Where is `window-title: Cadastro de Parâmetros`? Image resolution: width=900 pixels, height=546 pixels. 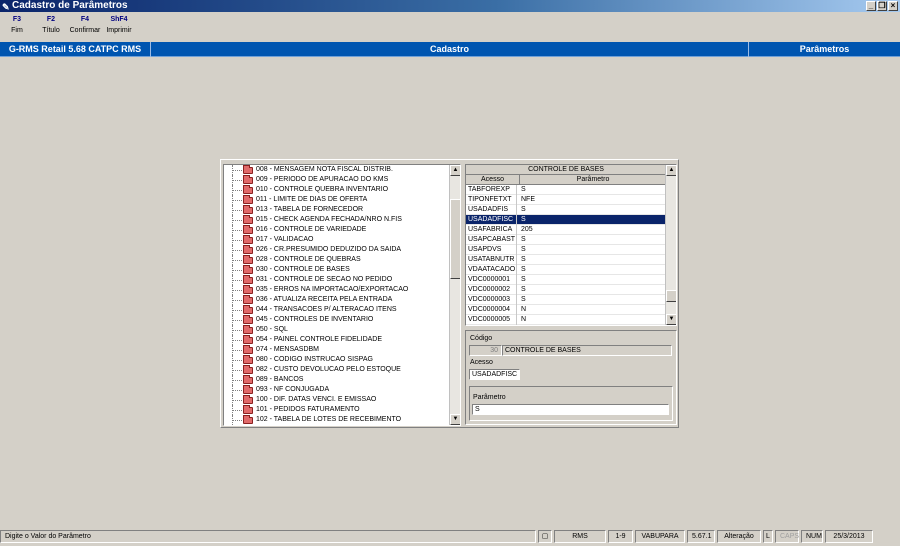
window-title: Cadastro de Parâmetros is located at coordinates (70, 5).